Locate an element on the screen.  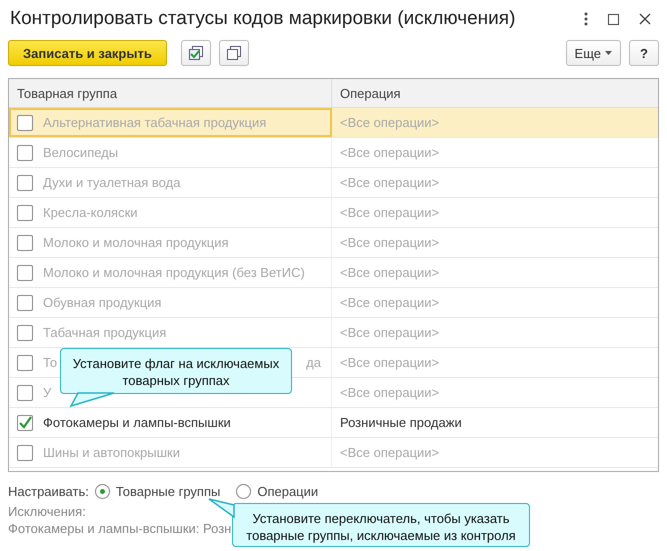
more-options-icon is located at coordinates (586, 19).